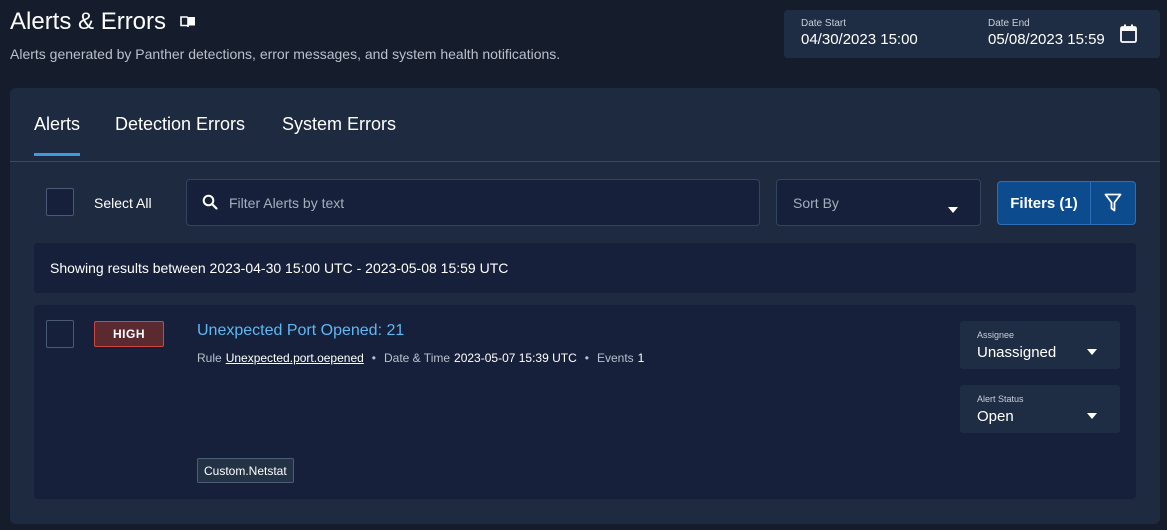 This screenshot has height=530, width=1167. Describe the element at coordinates (1128, 36) in the screenshot. I see `calendar-icon` at that location.